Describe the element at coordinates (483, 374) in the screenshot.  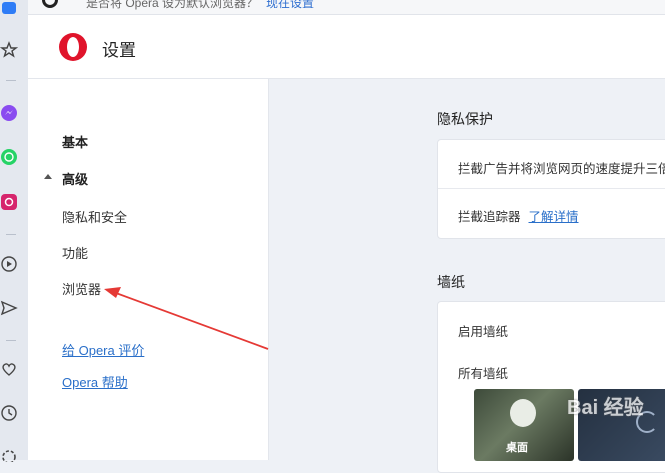
I see `all-wallpapers-label: 所有墙纸` at that location.